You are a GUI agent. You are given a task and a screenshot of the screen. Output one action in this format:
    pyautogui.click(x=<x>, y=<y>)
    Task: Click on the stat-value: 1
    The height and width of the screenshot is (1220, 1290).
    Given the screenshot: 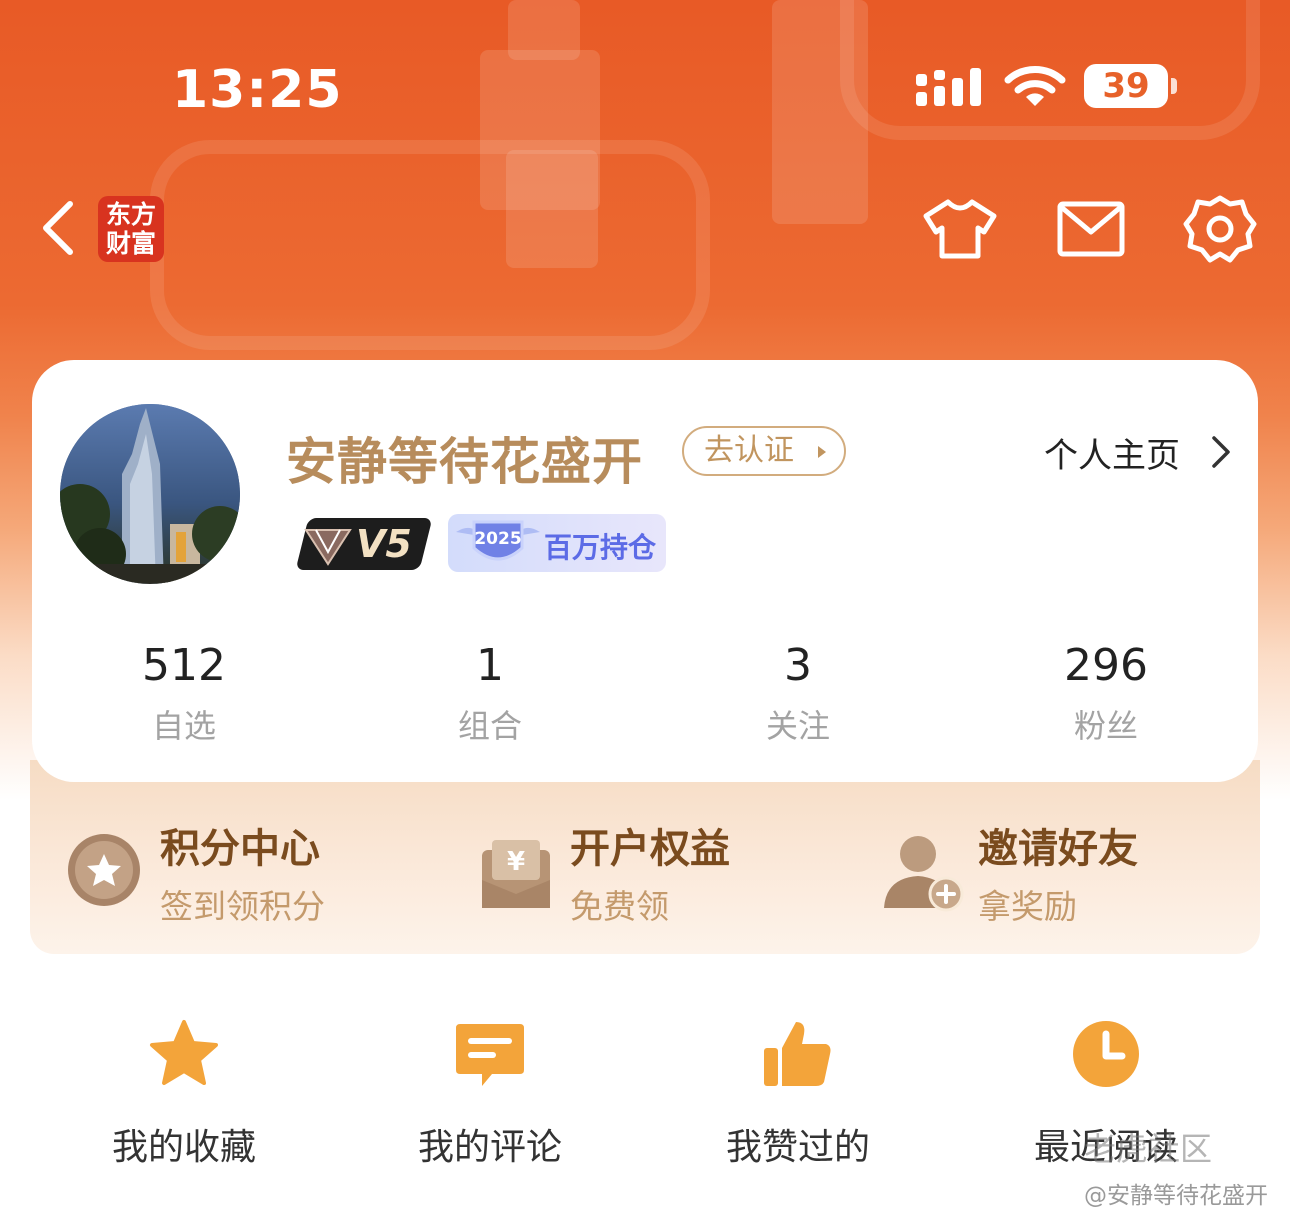 What is the action you would take?
    pyautogui.click(x=490, y=665)
    